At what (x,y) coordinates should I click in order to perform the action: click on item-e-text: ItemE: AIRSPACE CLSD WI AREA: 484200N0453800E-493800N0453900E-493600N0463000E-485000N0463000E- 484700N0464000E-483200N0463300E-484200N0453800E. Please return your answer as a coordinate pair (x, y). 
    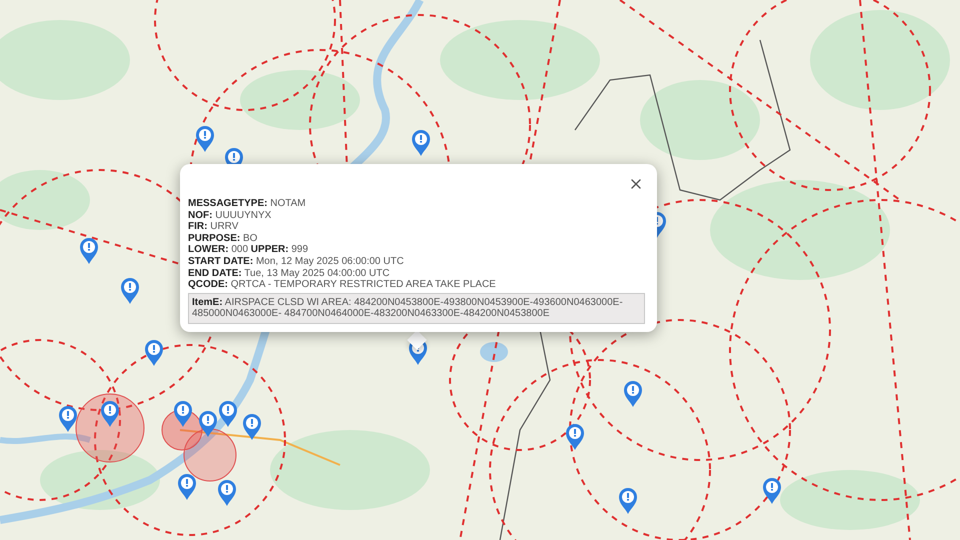
    Looking at the image, I should click on (416, 308).